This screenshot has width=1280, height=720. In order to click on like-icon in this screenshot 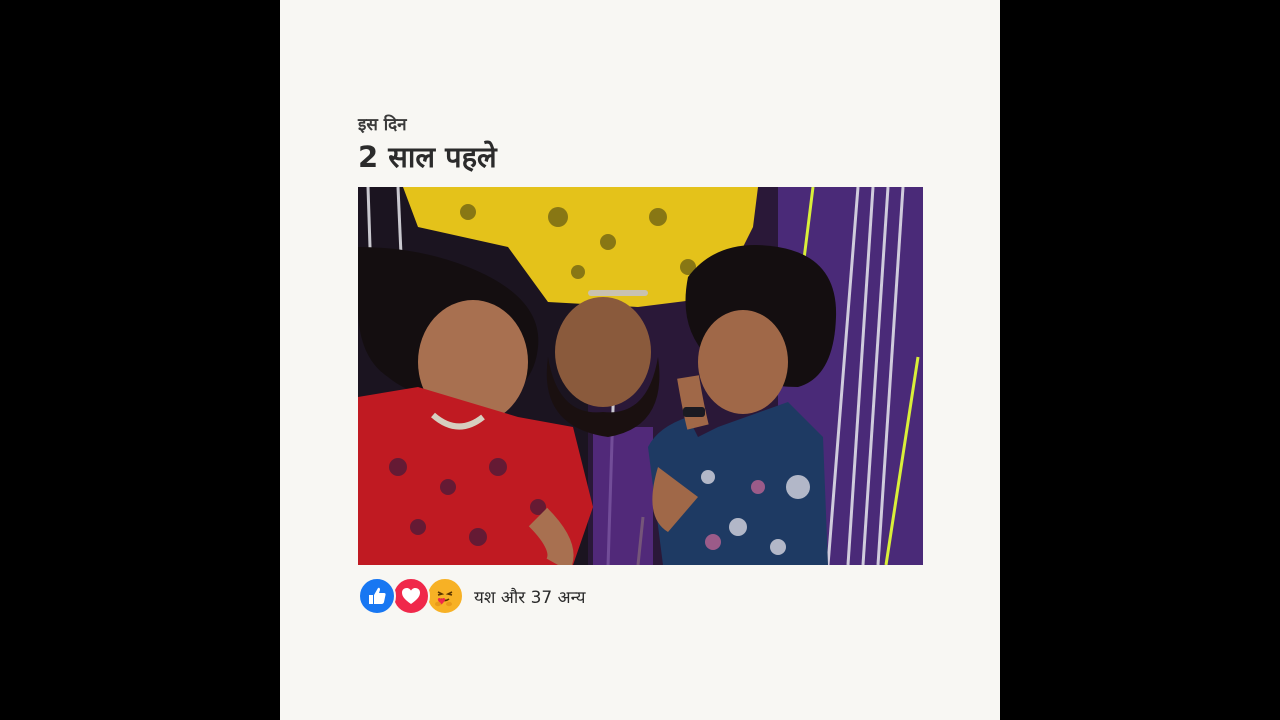, I will do `click(377, 596)`.